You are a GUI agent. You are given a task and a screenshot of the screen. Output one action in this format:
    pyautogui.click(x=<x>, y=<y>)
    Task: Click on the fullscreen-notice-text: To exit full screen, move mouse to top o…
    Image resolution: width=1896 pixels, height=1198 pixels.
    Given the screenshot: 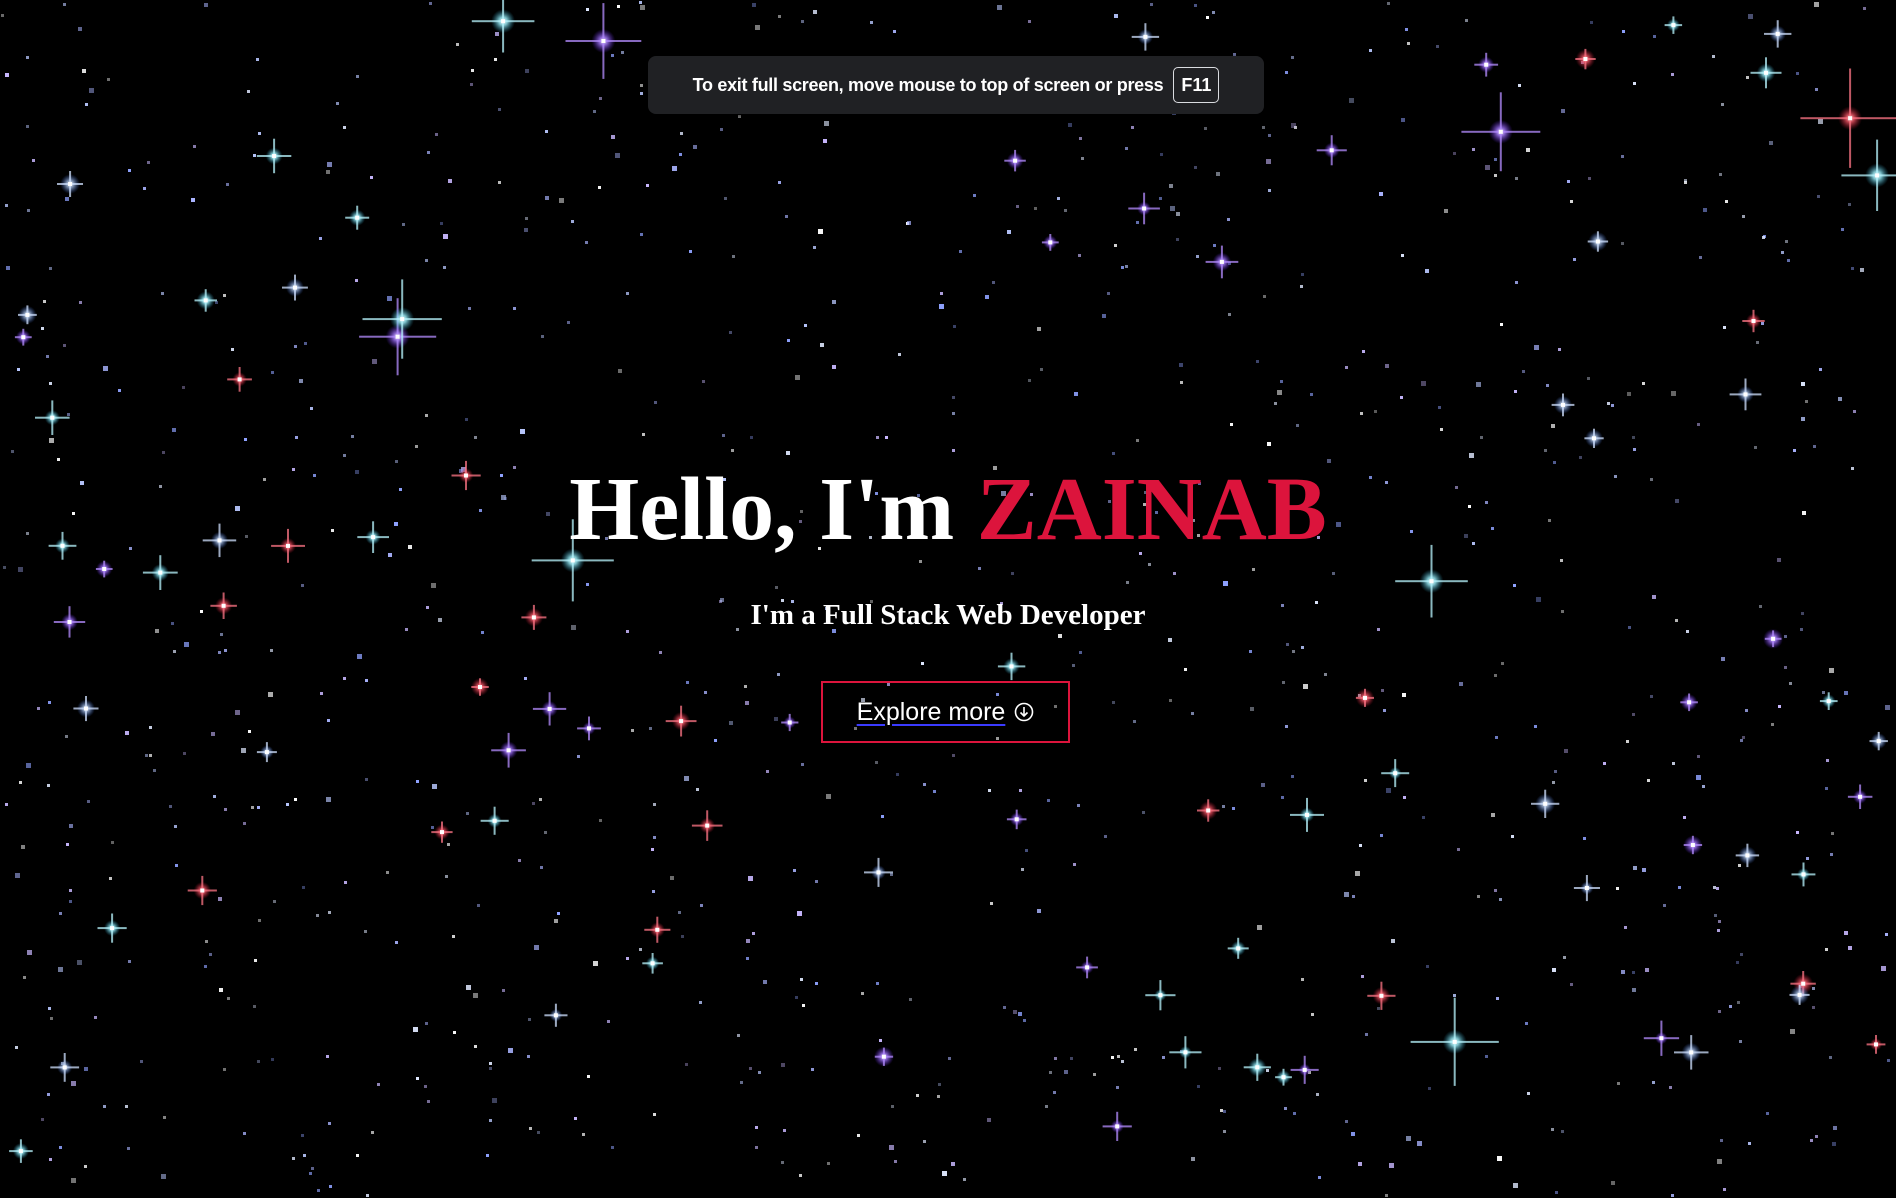 What is the action you would take?
    pyautogui.click(x=928, y=84)
    